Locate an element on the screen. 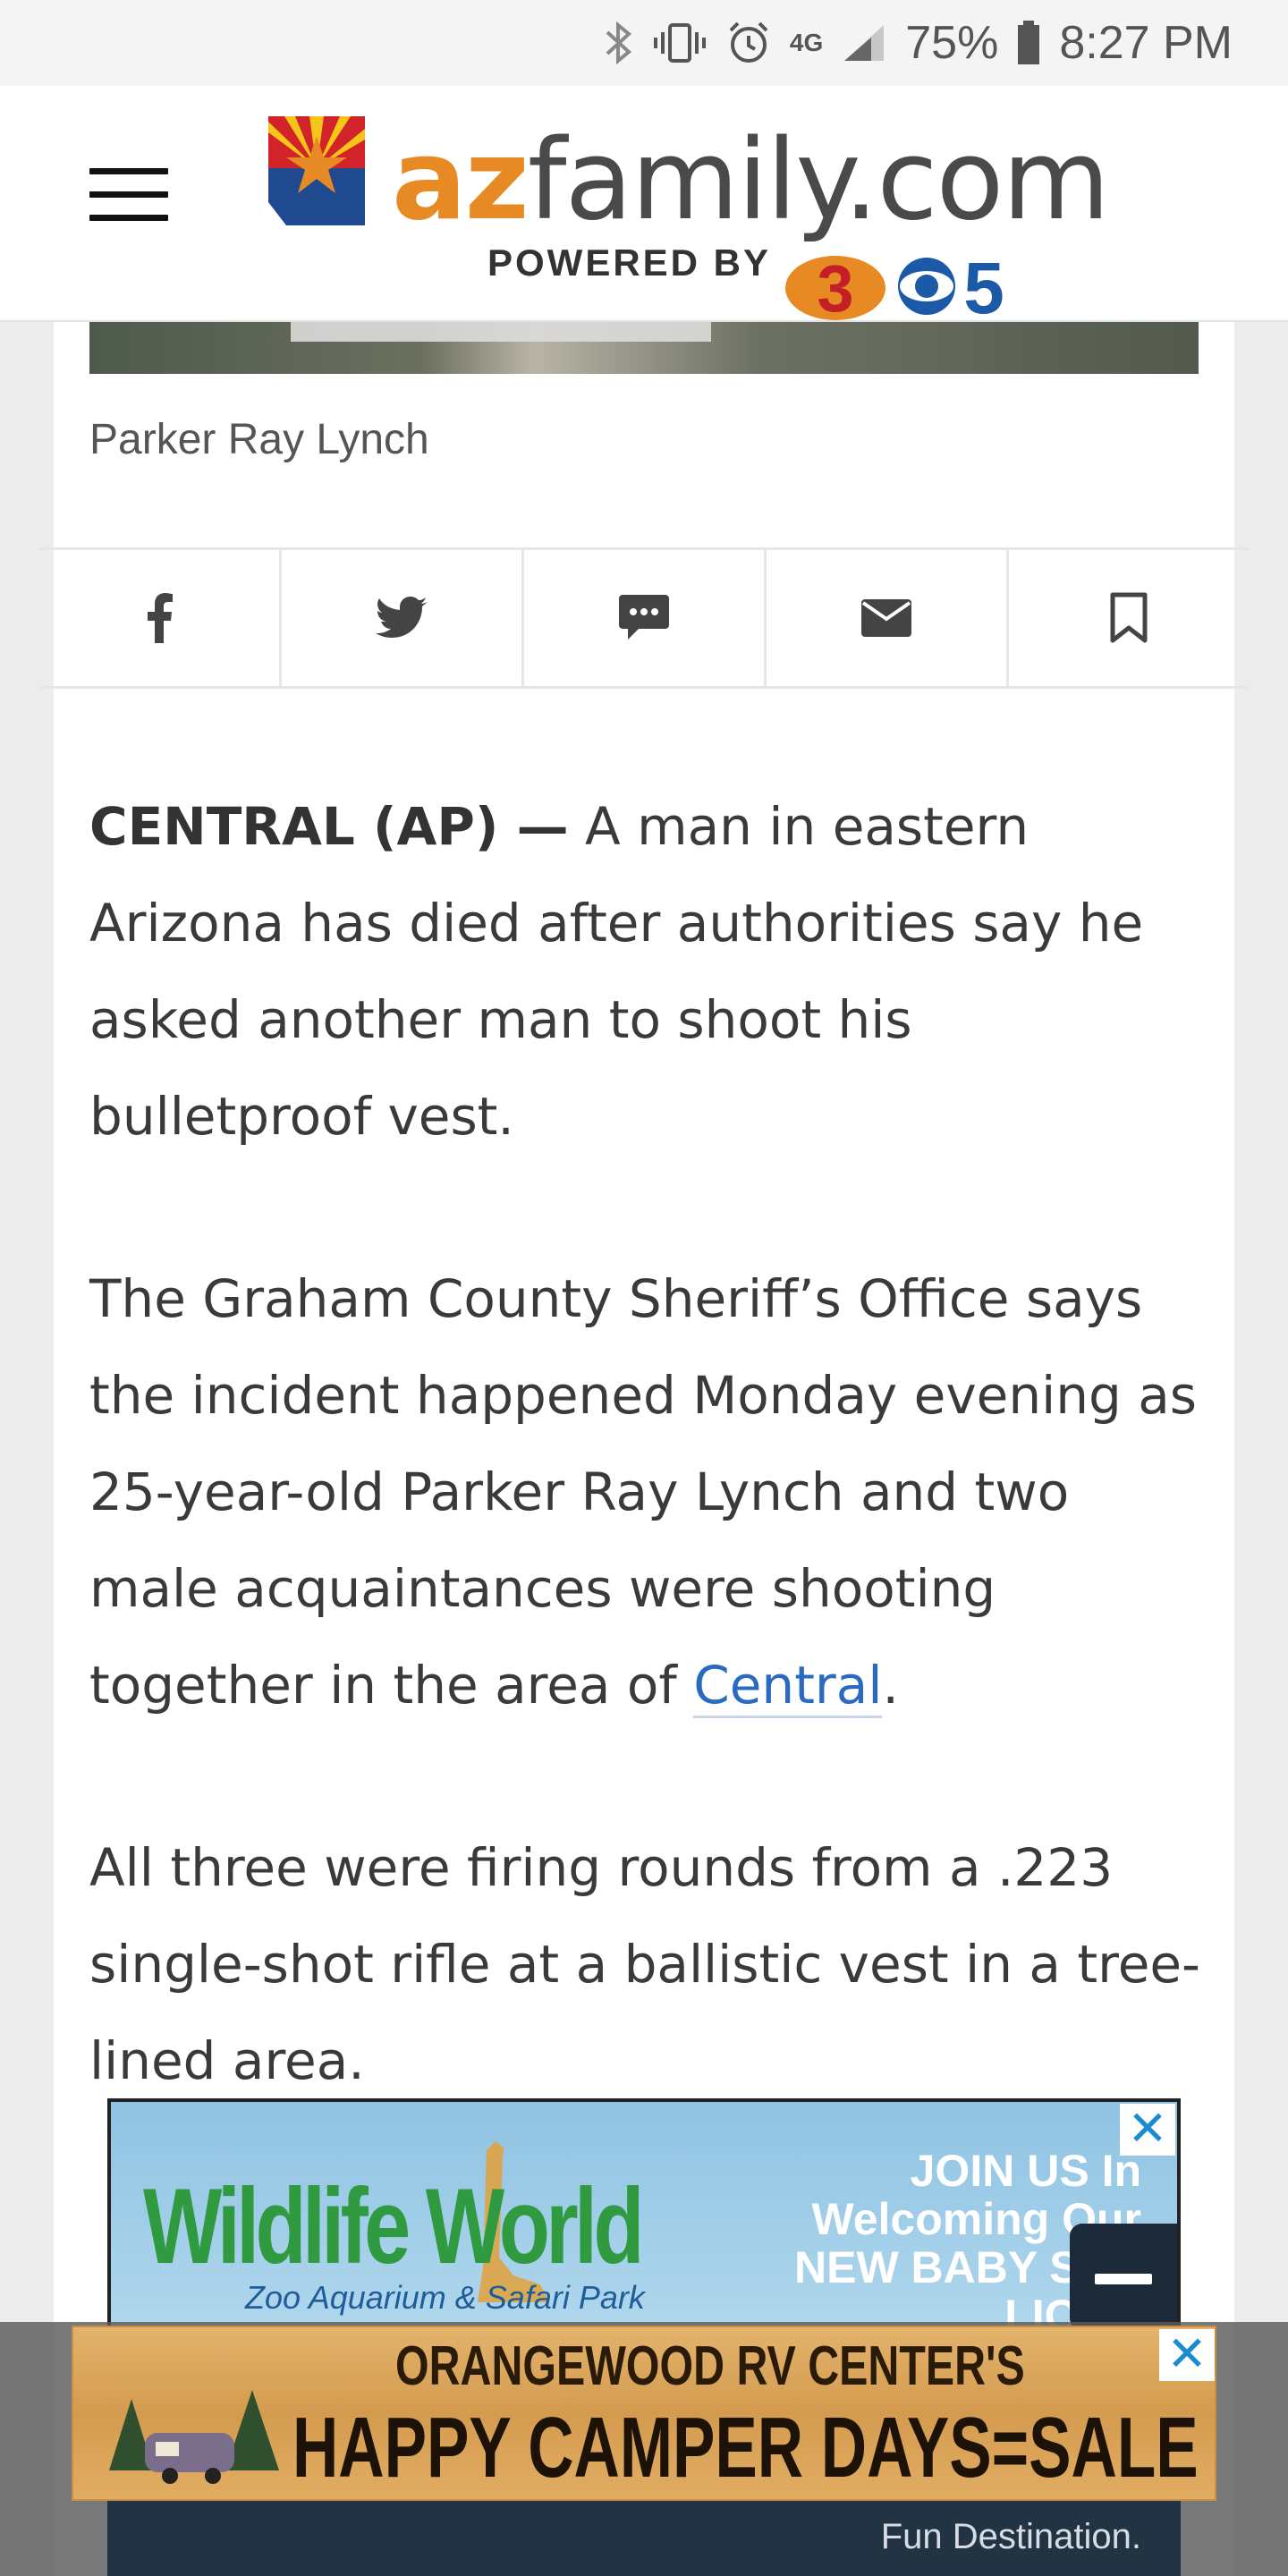 Image resolution: width=1288 pixels, height=2576 pixels. article-photo is located at coordinates (644, 348).